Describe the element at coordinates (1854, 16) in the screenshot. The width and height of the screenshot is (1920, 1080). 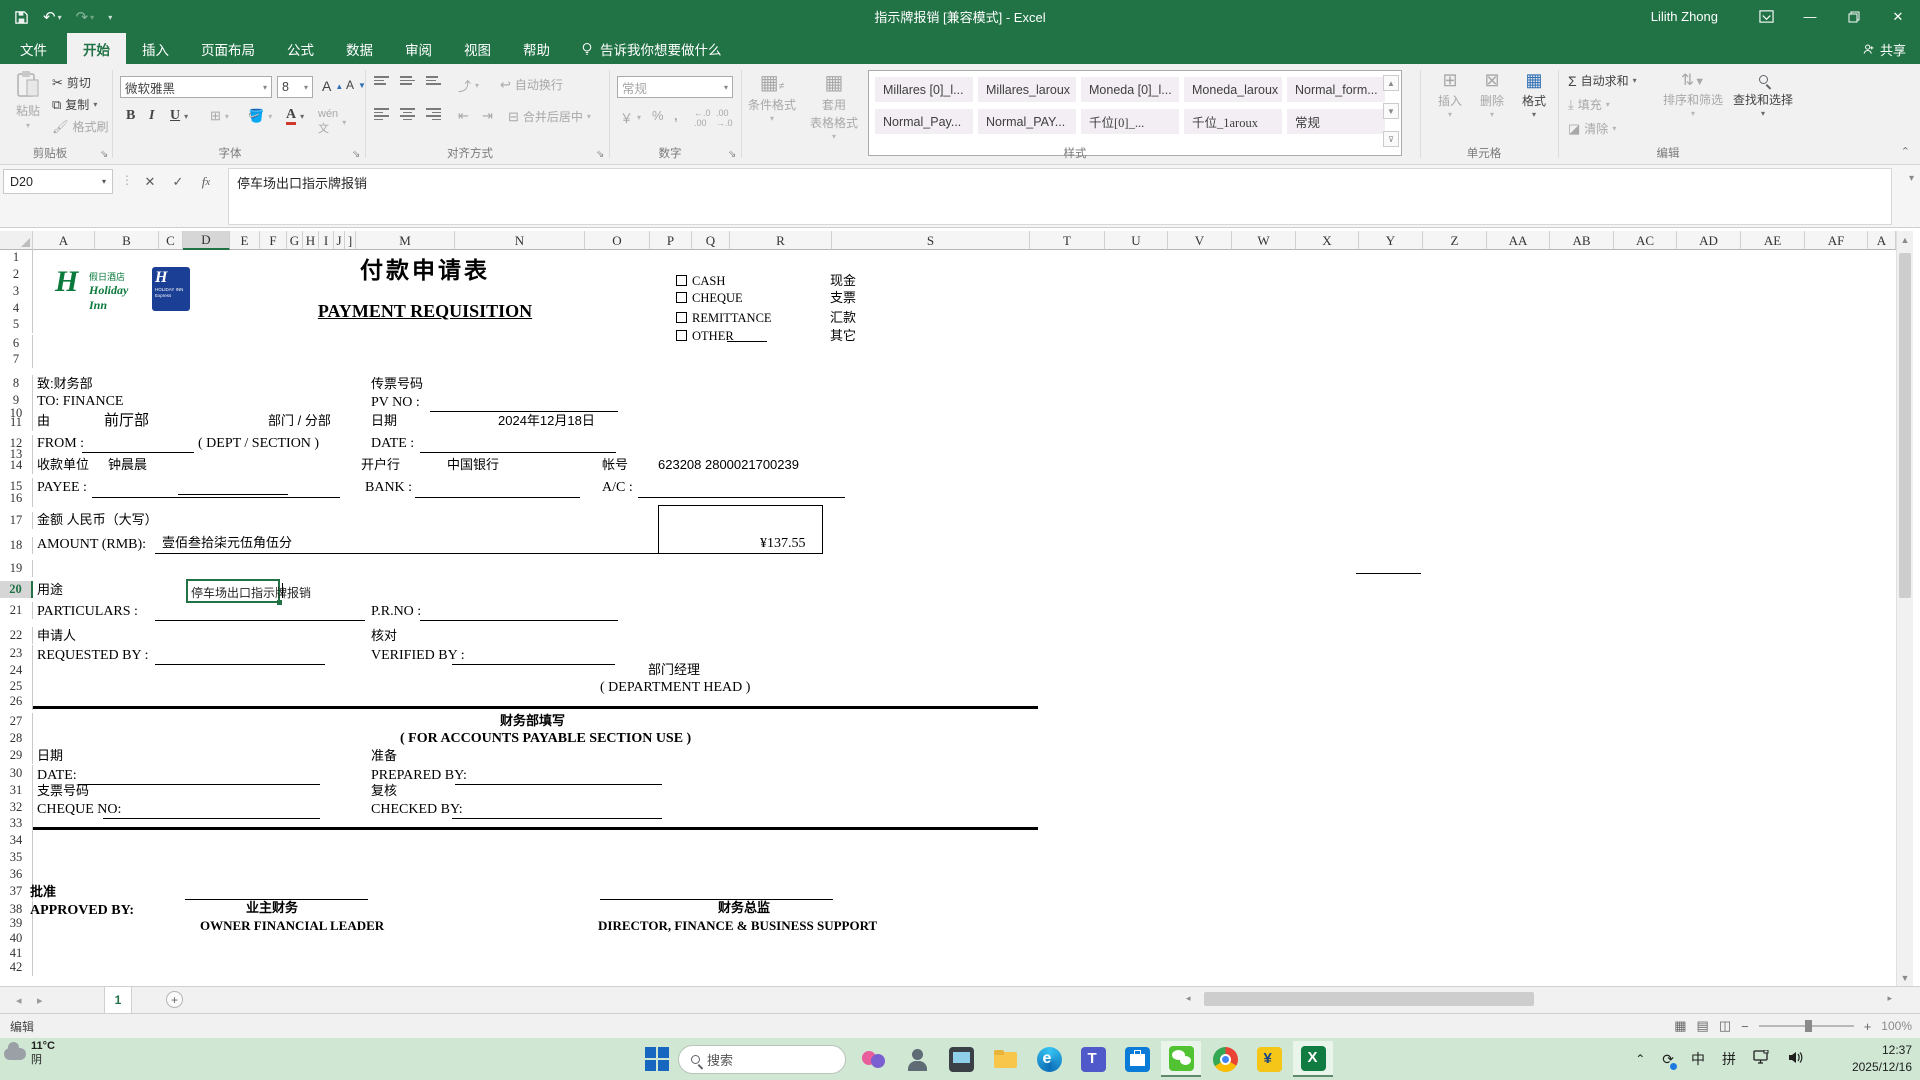
I see `restore-button` at that location.